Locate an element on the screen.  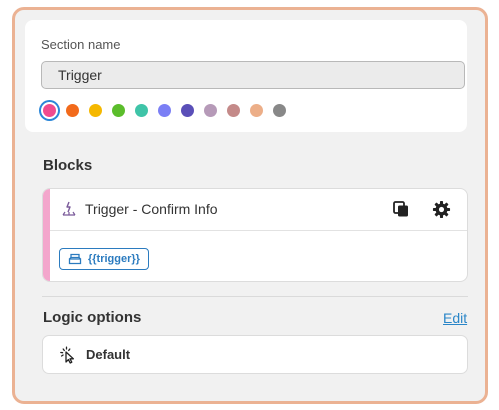
divider is located at coordinates (255, 296).